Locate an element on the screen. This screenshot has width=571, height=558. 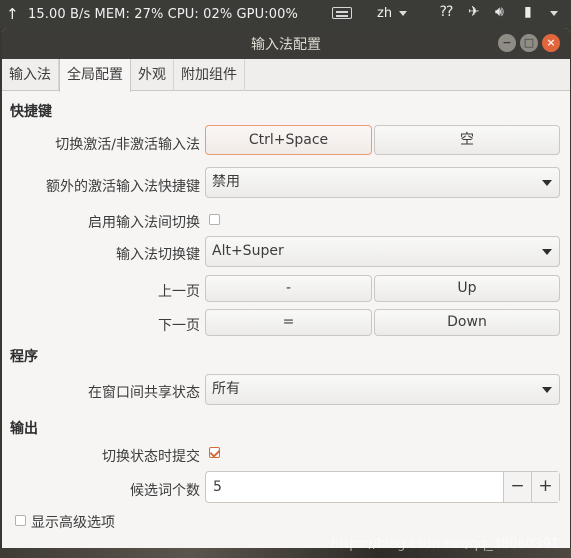
input-language-indicator: zh is located at coordinates (384, 13).